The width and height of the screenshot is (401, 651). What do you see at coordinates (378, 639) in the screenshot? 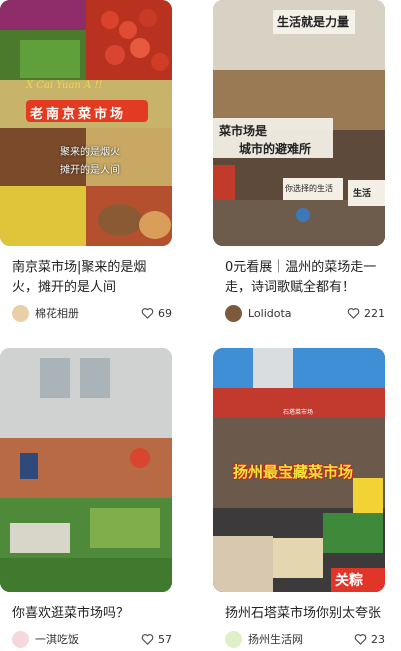
I see `like-count: 23` at bounding box center [378, 639].